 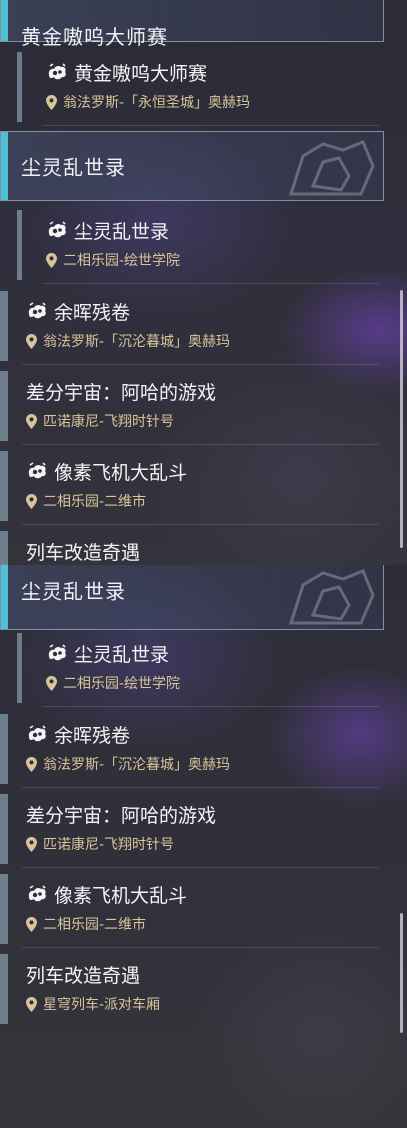 What do you see at coordinates (157, 103) in the screenshot?
I see `item-location: 翁法罗斯-「永恒圣城」奥赫玛` at bounding box center [157, 103].